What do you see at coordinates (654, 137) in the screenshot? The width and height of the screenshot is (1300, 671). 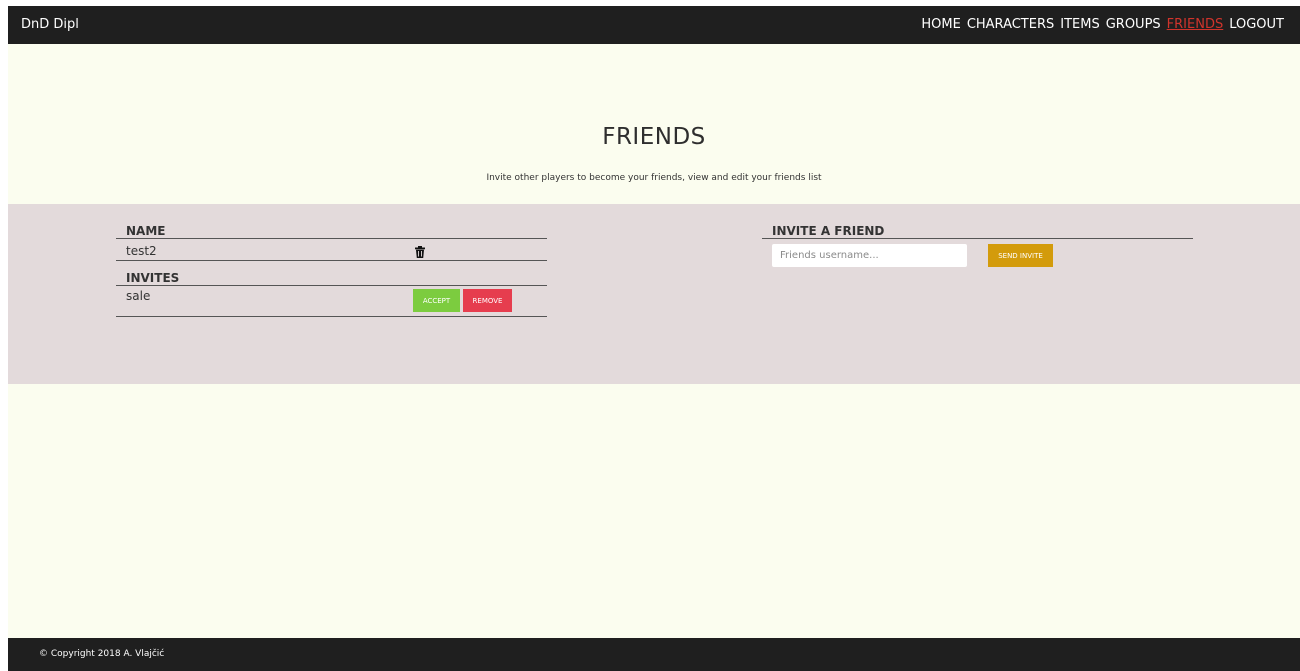 I see `page-title: FRIENDS` at bounding box center [654, 137].